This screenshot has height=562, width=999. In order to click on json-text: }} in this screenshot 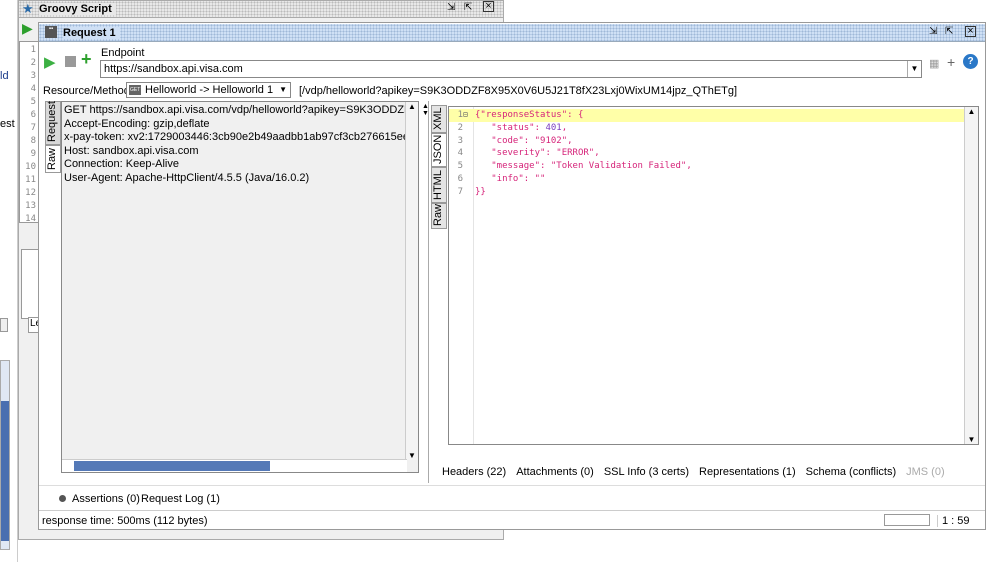, I will do `click(480, 191)`.